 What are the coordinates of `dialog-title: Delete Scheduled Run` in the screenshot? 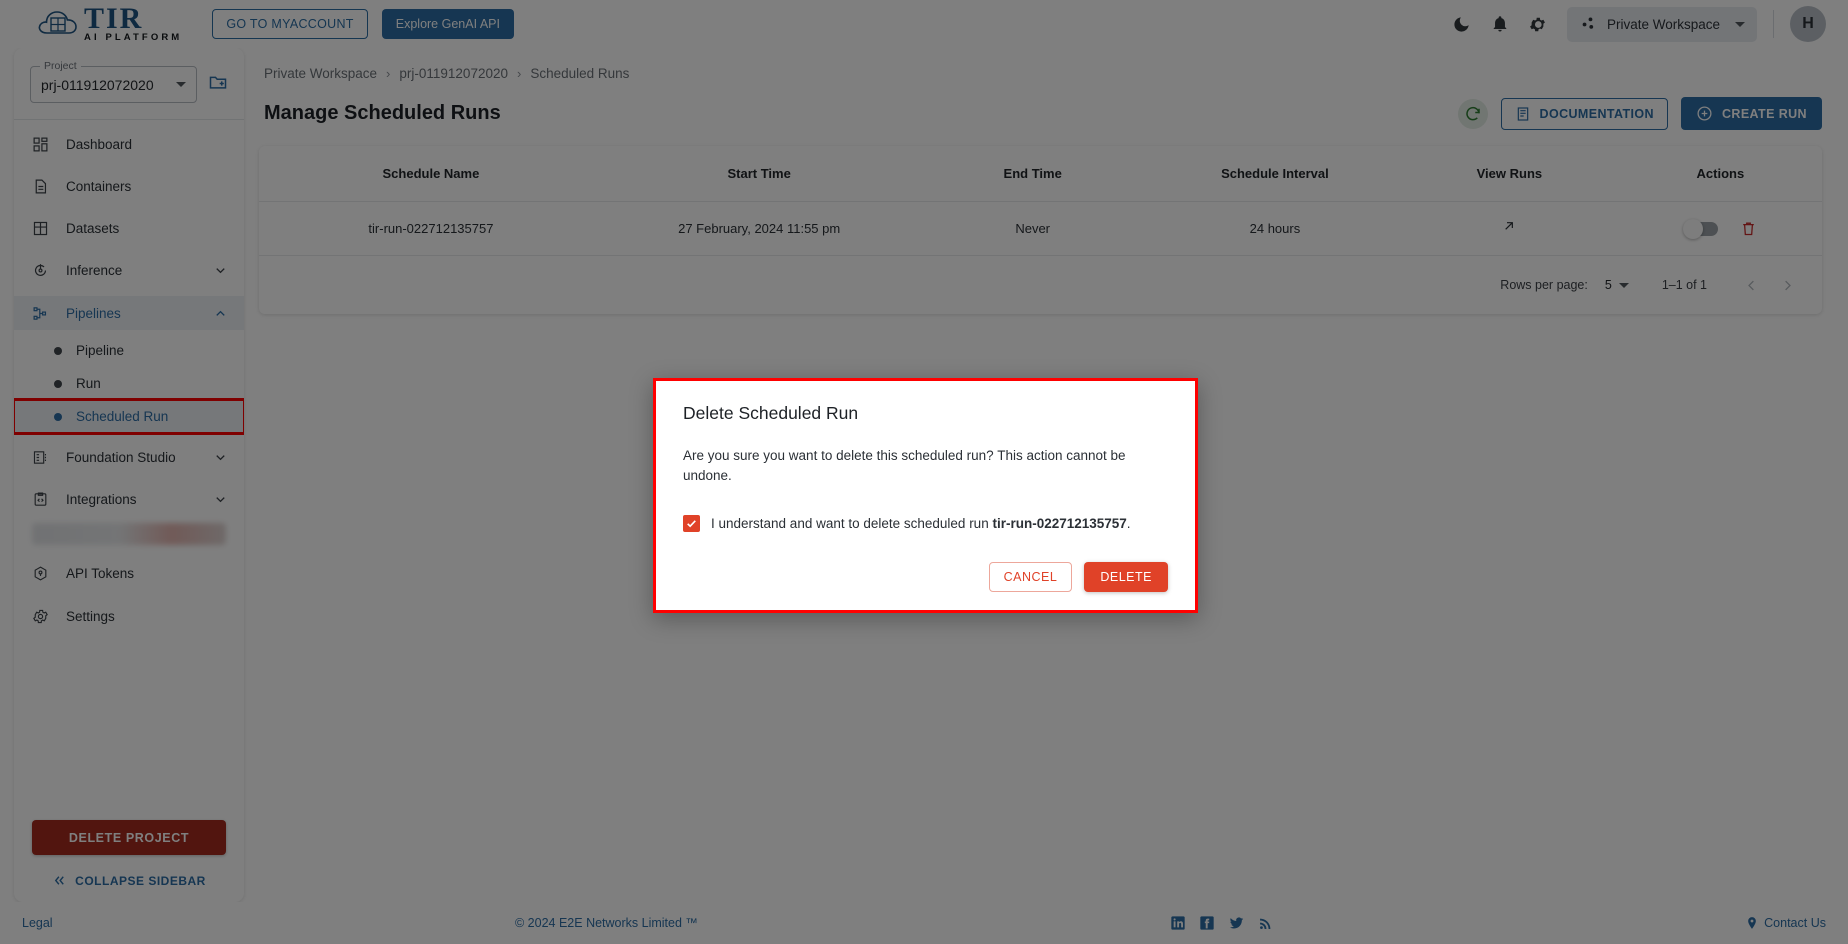 It's located at (771, 413).